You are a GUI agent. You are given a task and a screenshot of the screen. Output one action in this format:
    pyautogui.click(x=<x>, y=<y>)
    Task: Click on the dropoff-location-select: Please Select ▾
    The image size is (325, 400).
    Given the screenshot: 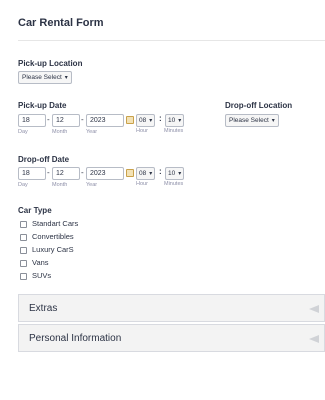 What is the action you would take?
    pyautogui.click(x=252, y=120)
    